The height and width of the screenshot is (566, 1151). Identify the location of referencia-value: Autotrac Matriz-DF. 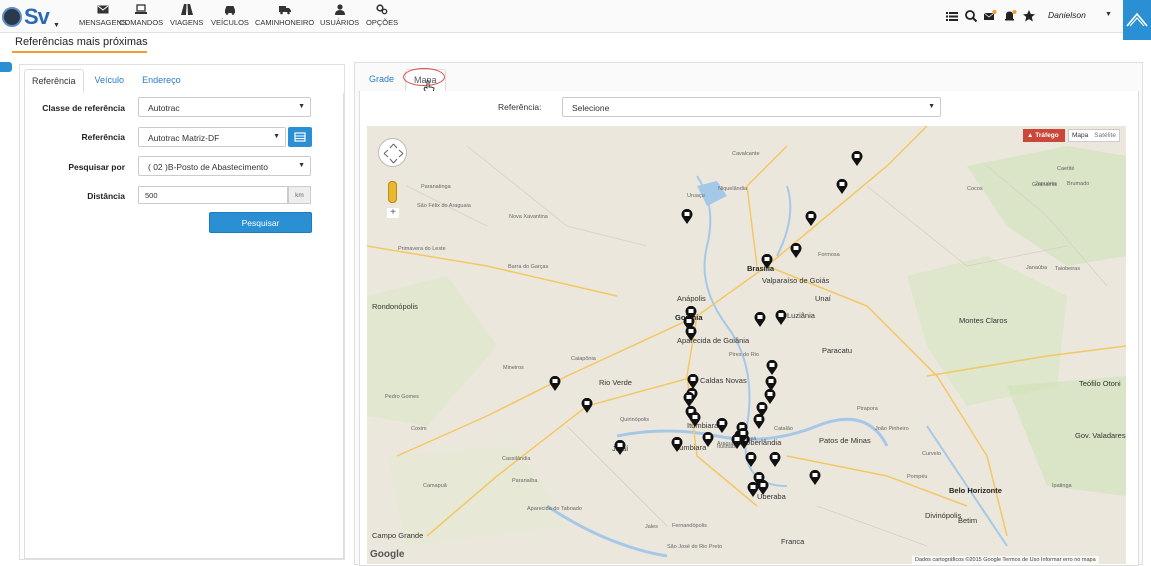
(184, 138).